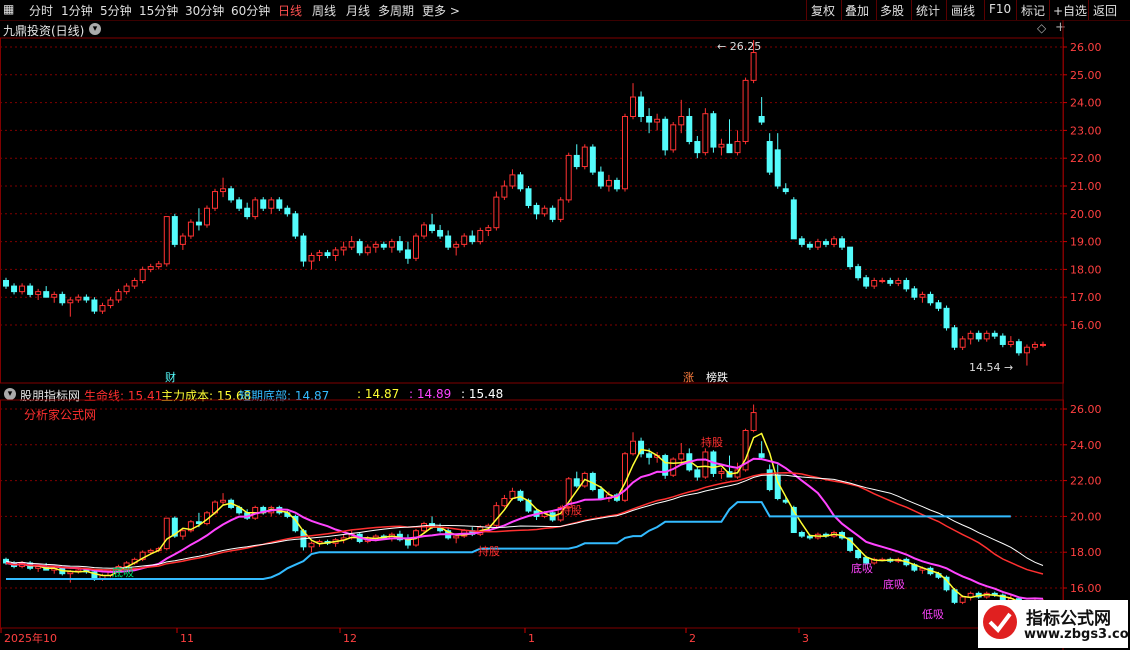  Describe the element at coordinates (77, 10) in the screenshot. I see `period-tab-1: 1分钟` at that location.